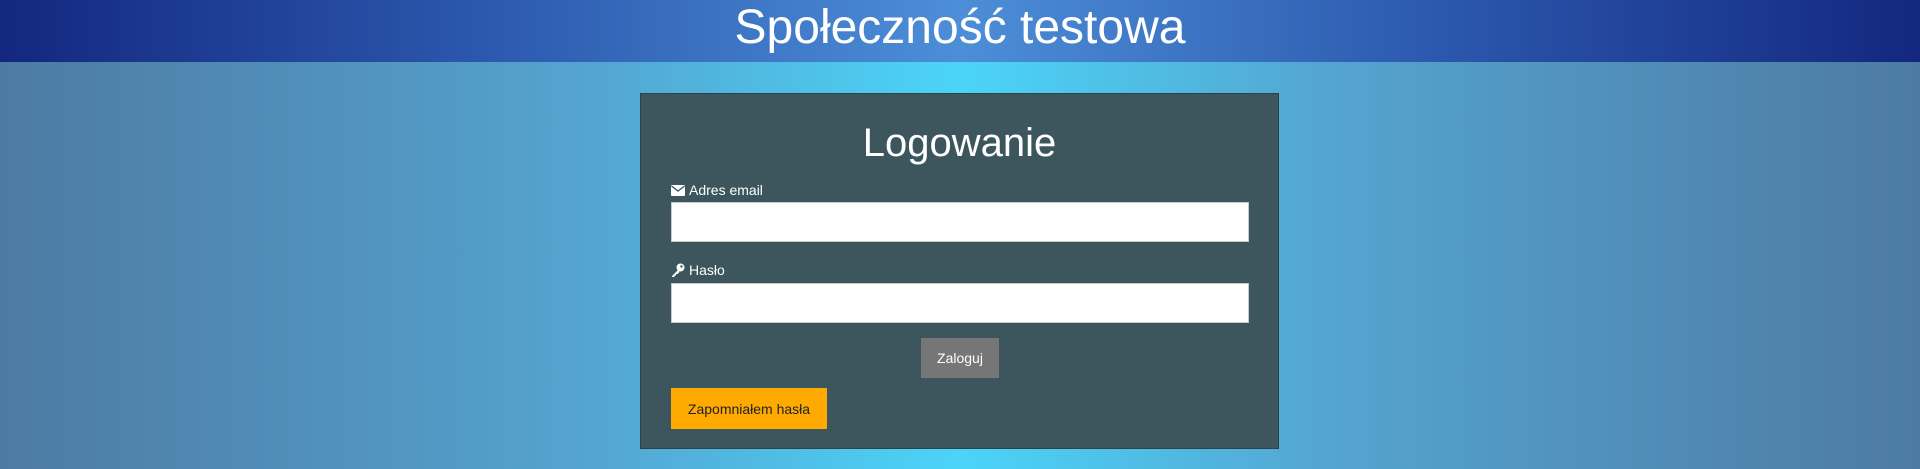  Describe the element at coordinates (678, 270) in the screenshot. I see `key-icon` at that location.